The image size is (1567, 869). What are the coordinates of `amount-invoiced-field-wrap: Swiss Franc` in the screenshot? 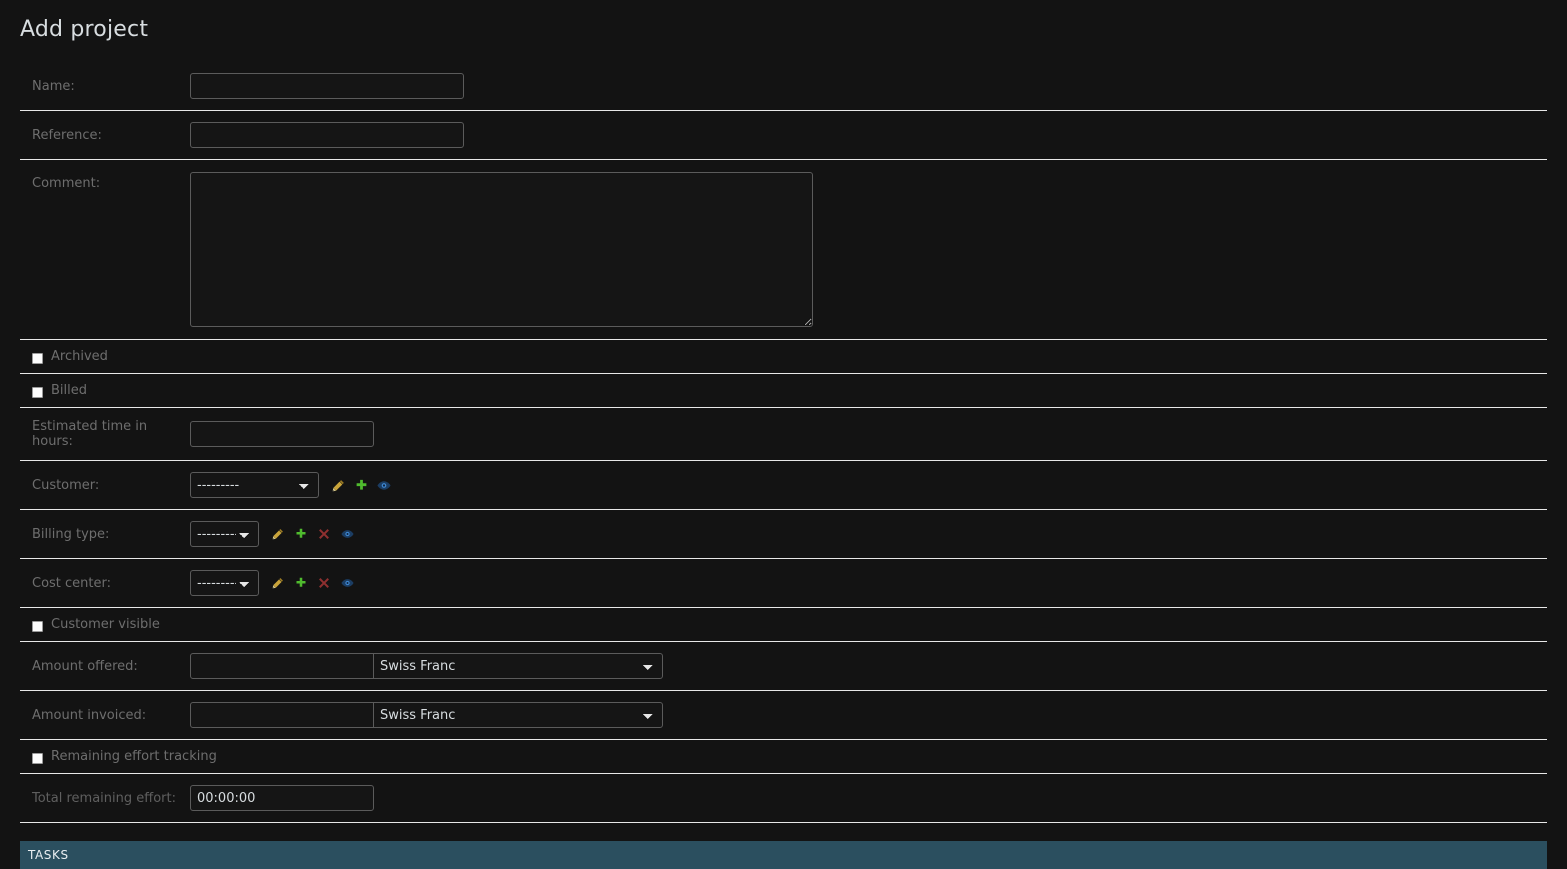 It's located at (868, 715).